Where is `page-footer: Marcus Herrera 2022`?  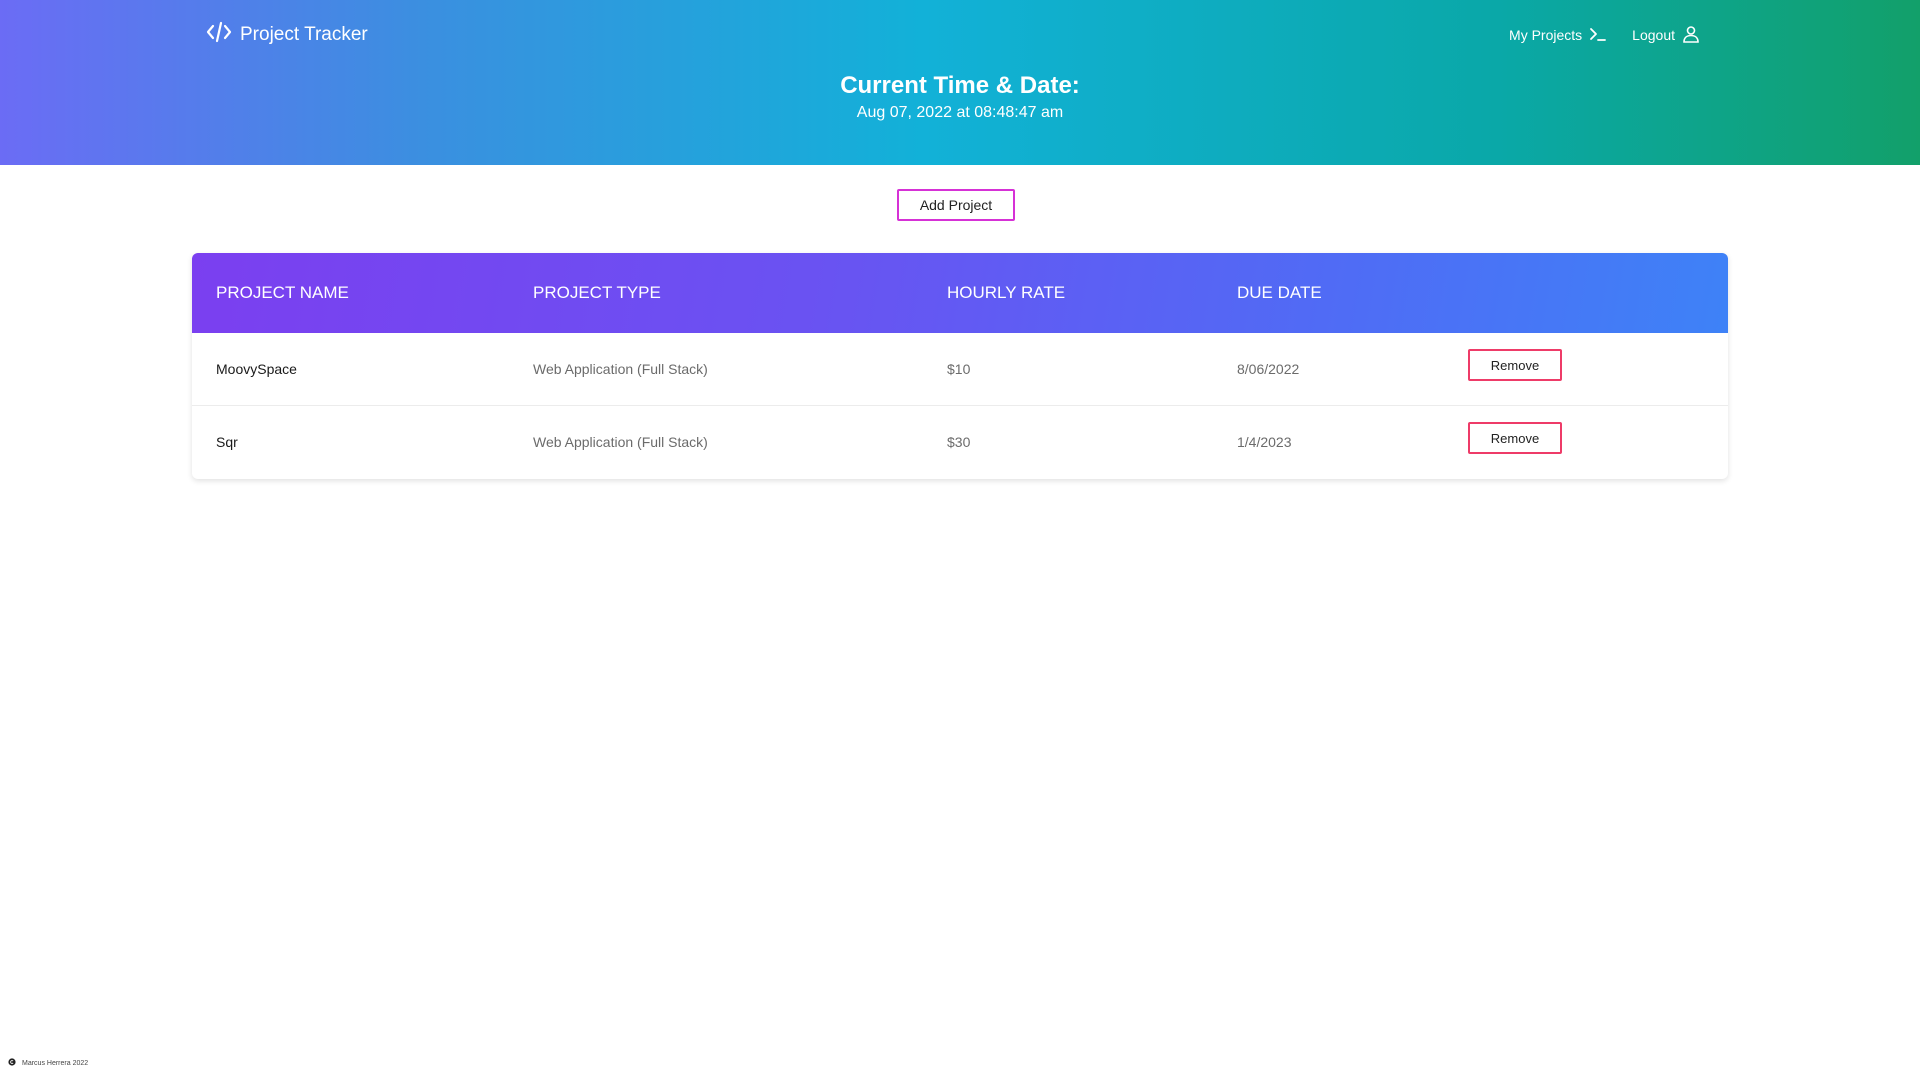
page-footer: Marcus Herrera 2022 is located at coordinates (48, 1063).